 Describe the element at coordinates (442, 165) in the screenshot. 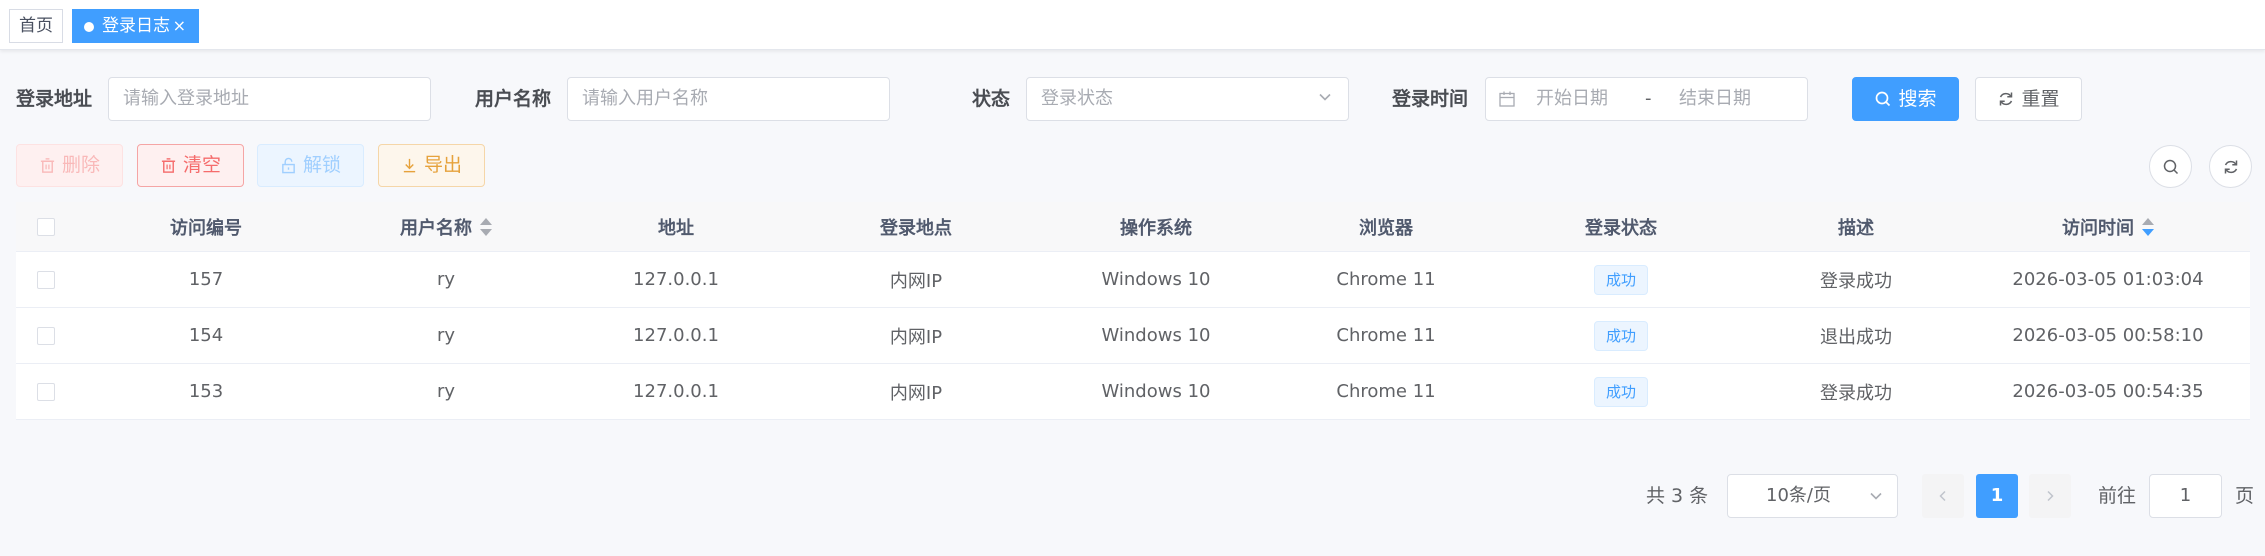

I see `export-button-label: 导出` at that location.